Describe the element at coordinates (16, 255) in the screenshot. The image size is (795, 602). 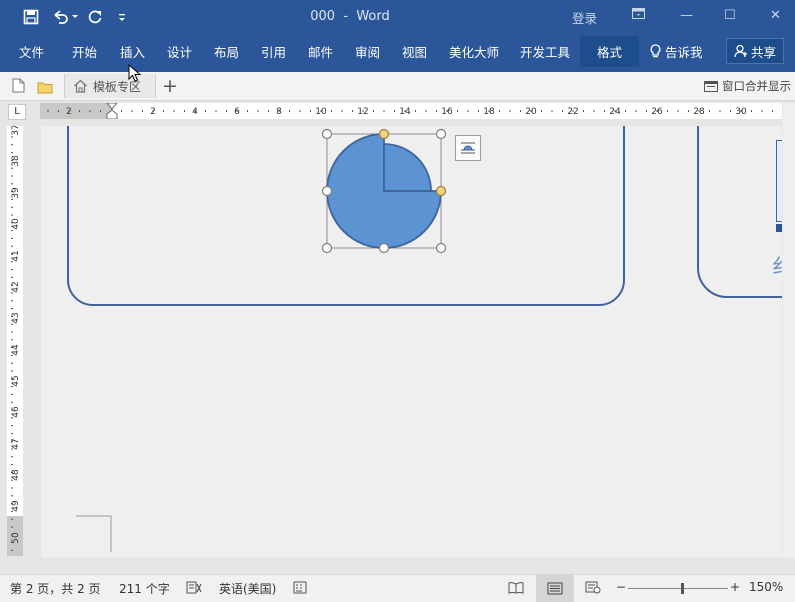
I see `ruler-label: 41` at that location.